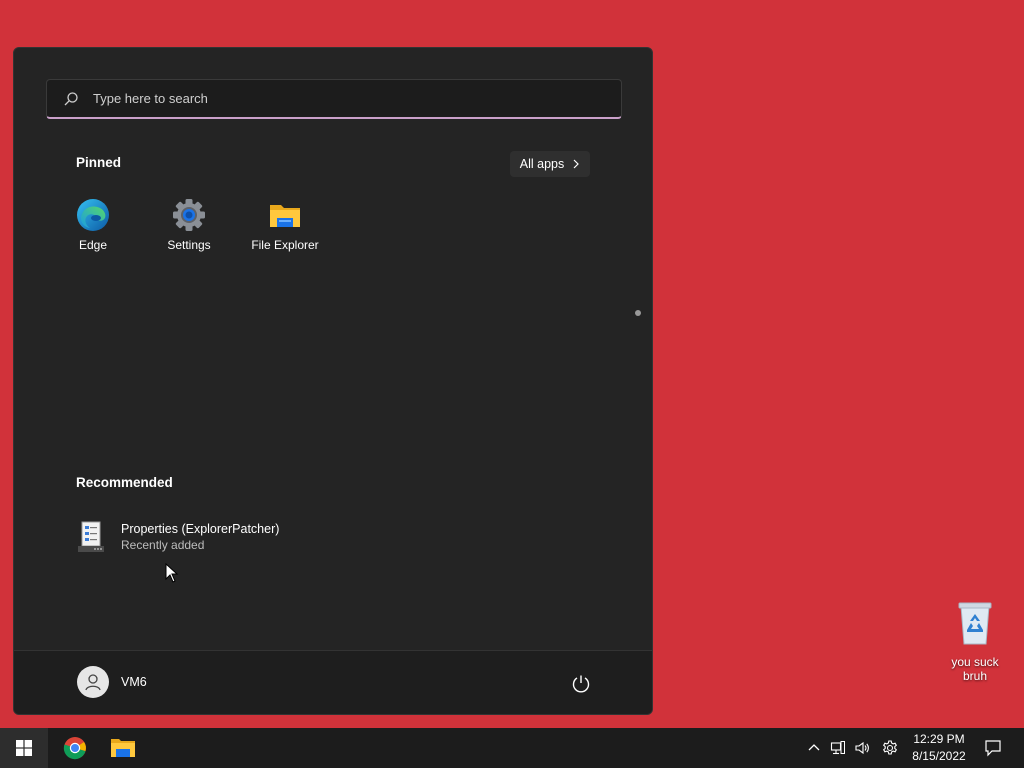 The height and width of the screenshot is (768, 1024). I want to click on desktop-icon-recycle-bin: you suck bruh, so click(975, 641).